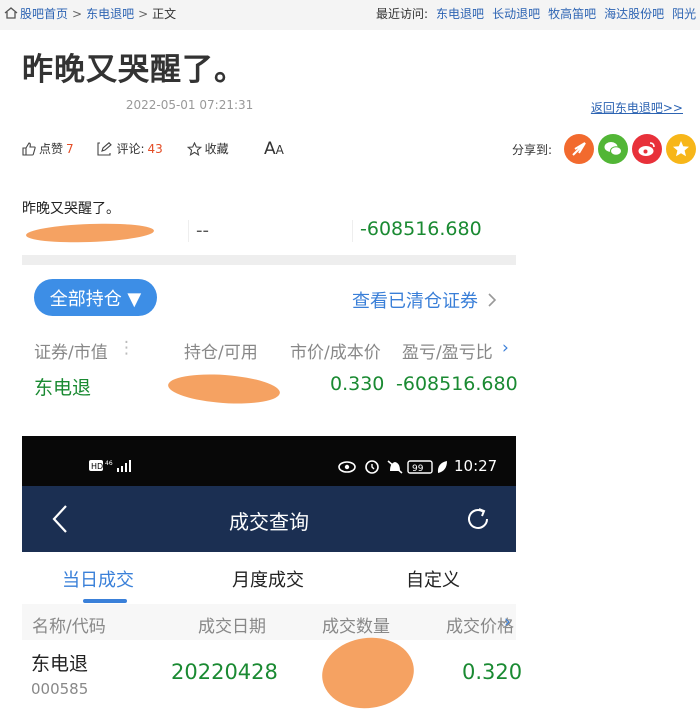 Image resolution: width=700 pixels, height=725 pixels. What do you see at coordinates (224, 672) in the screenshot?
I see `trade-date: 20220428` at bounding box center [224, 672].